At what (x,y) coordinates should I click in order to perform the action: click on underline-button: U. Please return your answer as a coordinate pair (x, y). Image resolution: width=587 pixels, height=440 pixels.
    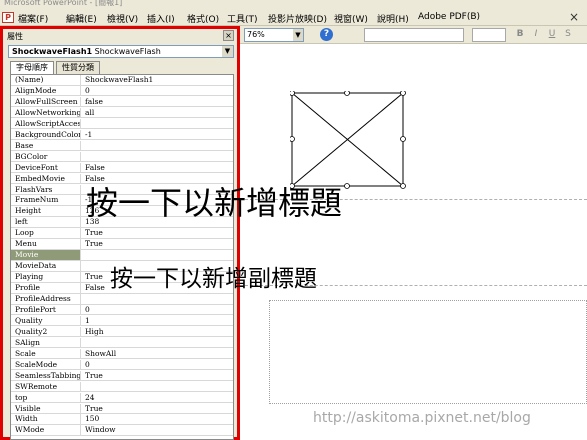
    Looking at the image, I should click on (552, 34).